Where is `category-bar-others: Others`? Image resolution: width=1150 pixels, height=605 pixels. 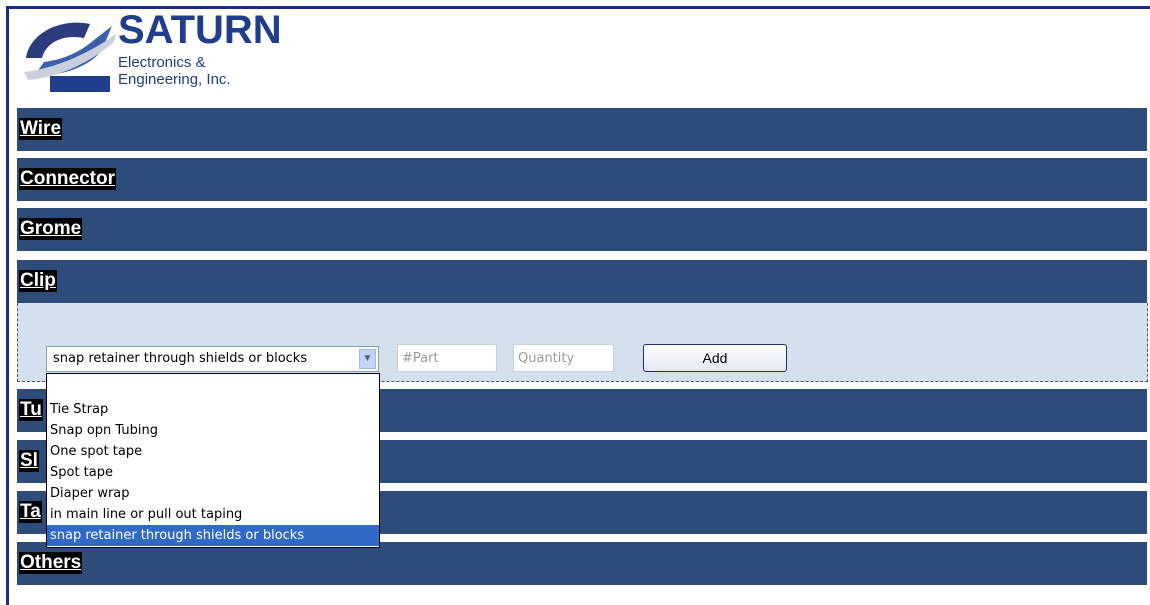 category-bar-others: Others is located at coordinates (582, 563).